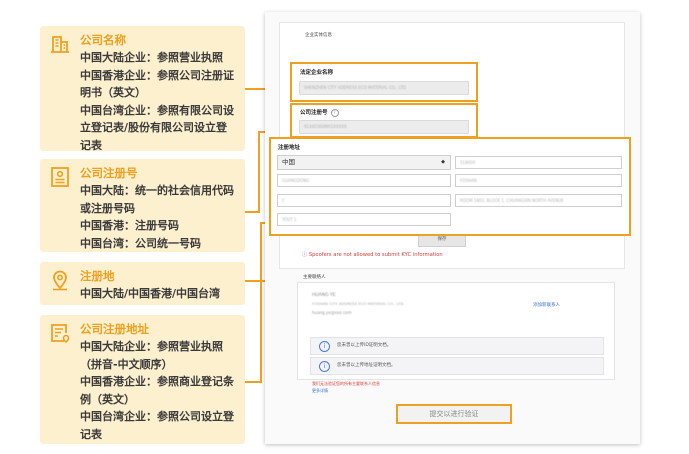  Describe the element at coordinates (320, 391) in the screenshot. I see `more-details-link: 更多详情` at that location.